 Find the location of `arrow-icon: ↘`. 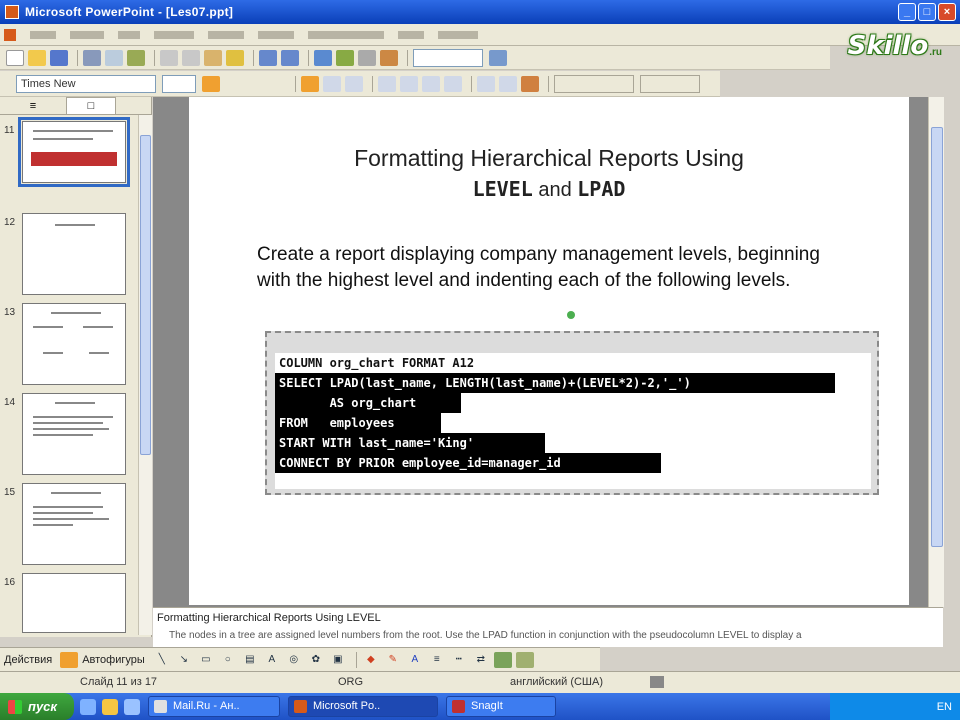

arrow-icon: ↘ is located at coordinates (184, 660).